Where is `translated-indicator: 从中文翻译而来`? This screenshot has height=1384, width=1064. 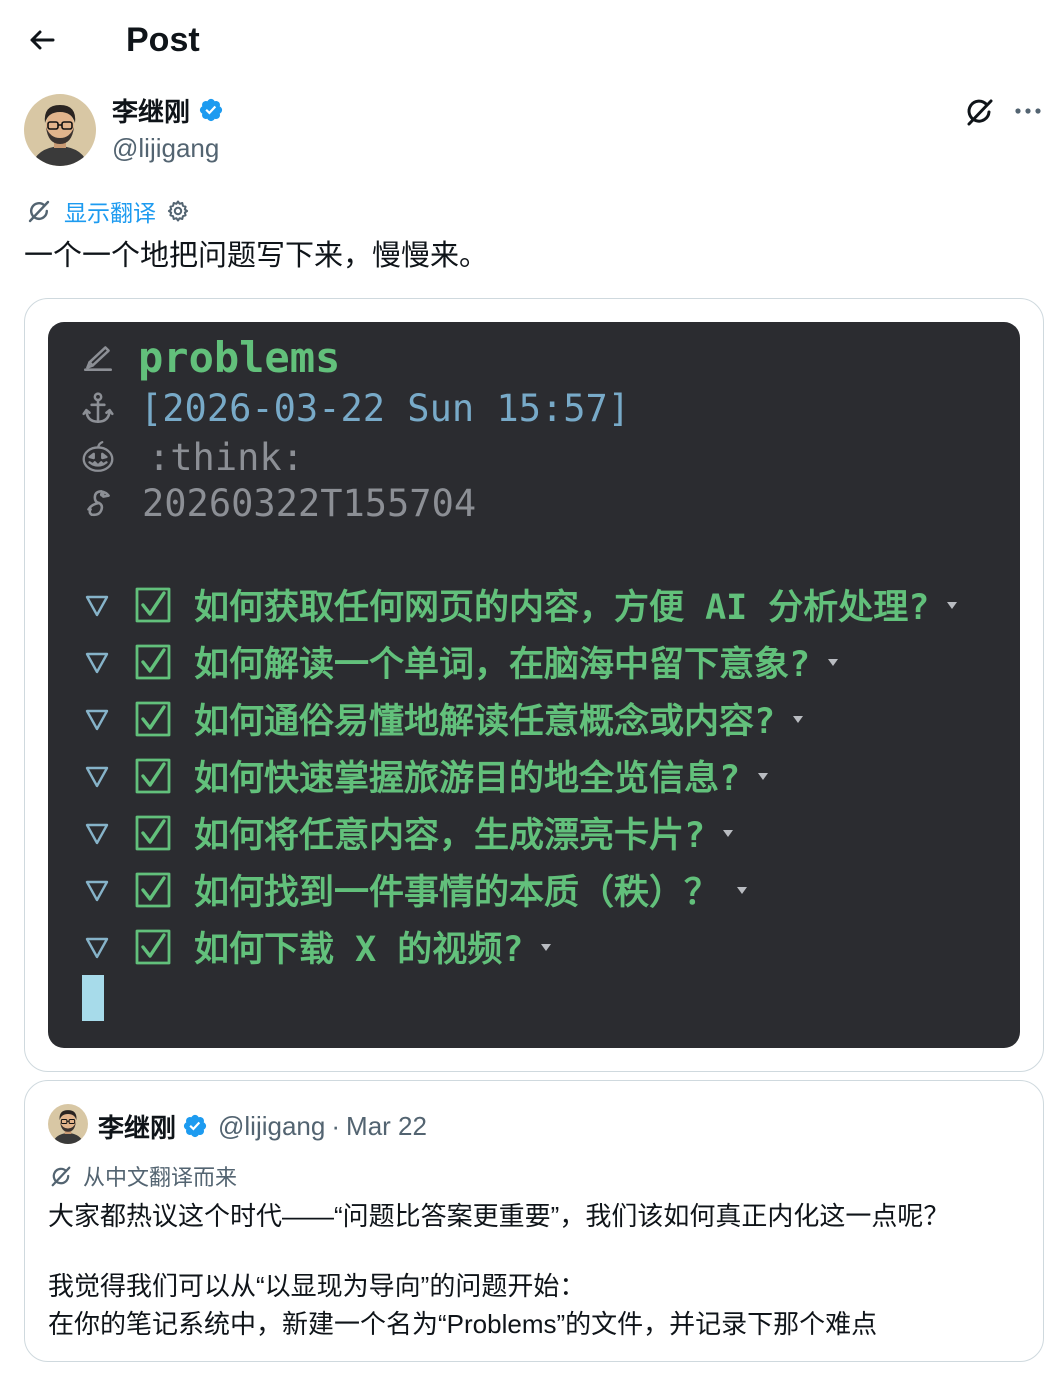
translated-indicator: 从中文翻译而来 is located at coordinates (143, 1176).